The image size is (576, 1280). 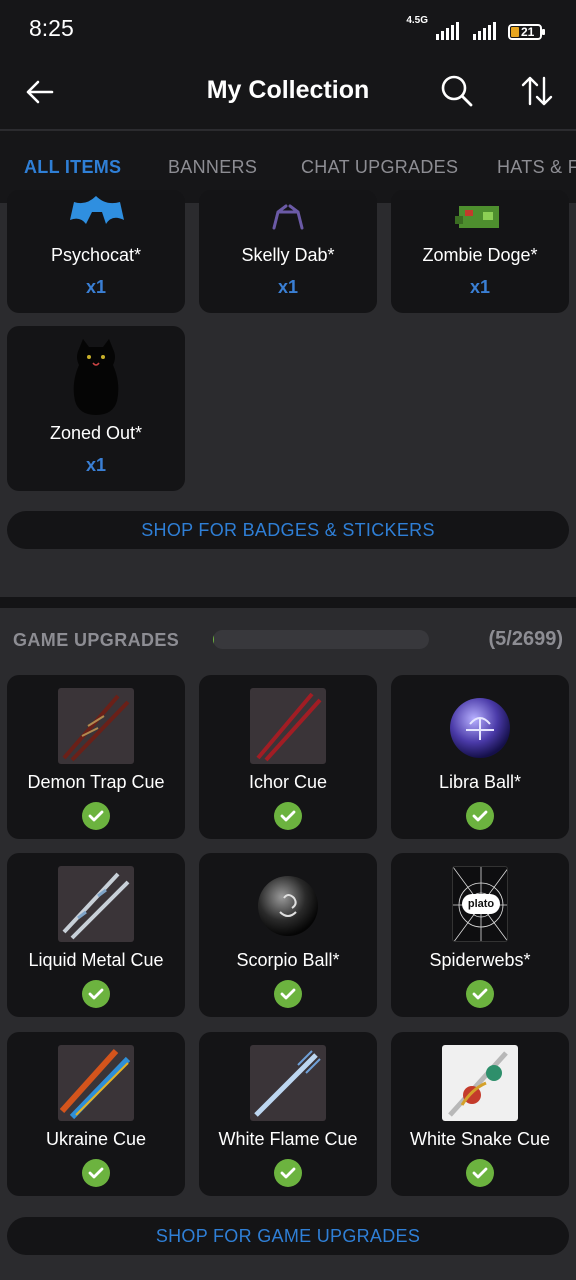 What do you see at coordinates (484, 31) in the screenshot?
I see `cell-signal-2-icon` at bounding box center [484, 31].